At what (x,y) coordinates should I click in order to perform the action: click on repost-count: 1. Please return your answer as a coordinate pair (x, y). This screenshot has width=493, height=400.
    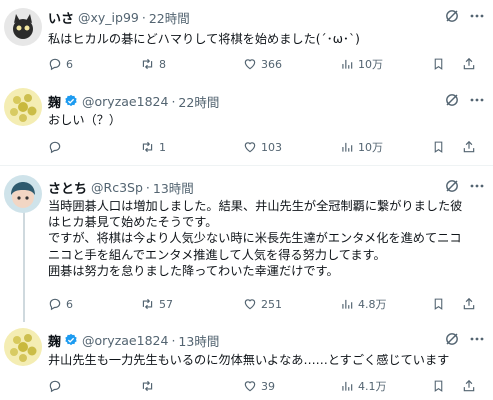
    Looking at the image, I should click on (162, 147).